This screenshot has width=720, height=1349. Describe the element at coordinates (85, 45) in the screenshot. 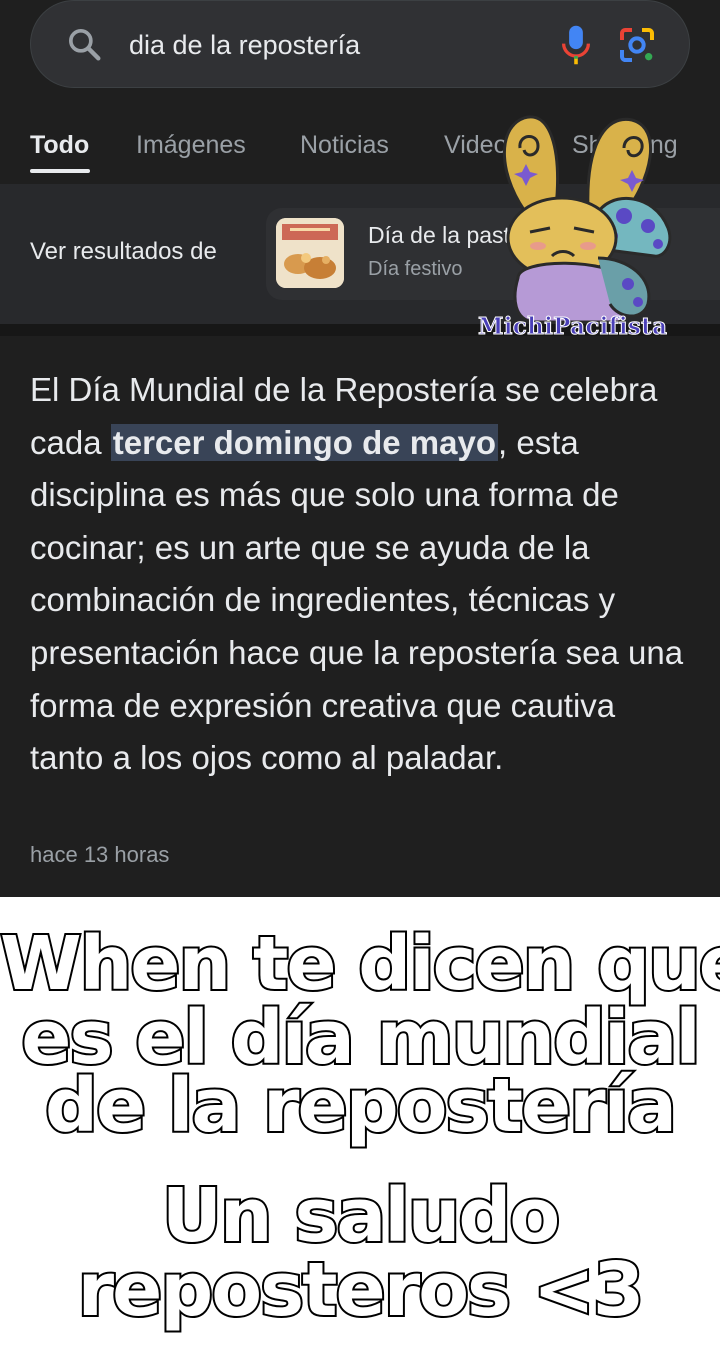

I see `search-icon` at that location.